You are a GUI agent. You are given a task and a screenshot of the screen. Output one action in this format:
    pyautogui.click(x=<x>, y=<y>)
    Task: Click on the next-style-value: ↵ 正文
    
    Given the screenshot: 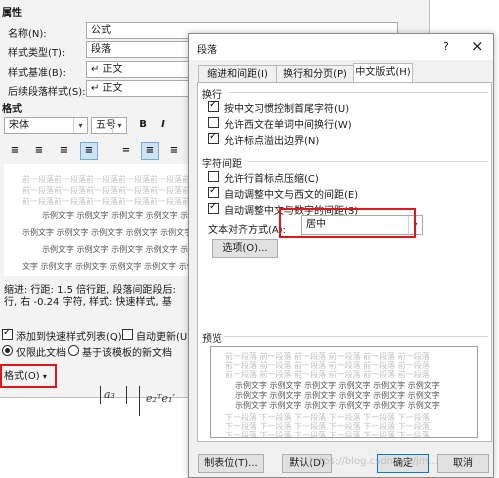 What is the action you would take?
    pyautogui.click(x=107, y=88)
    